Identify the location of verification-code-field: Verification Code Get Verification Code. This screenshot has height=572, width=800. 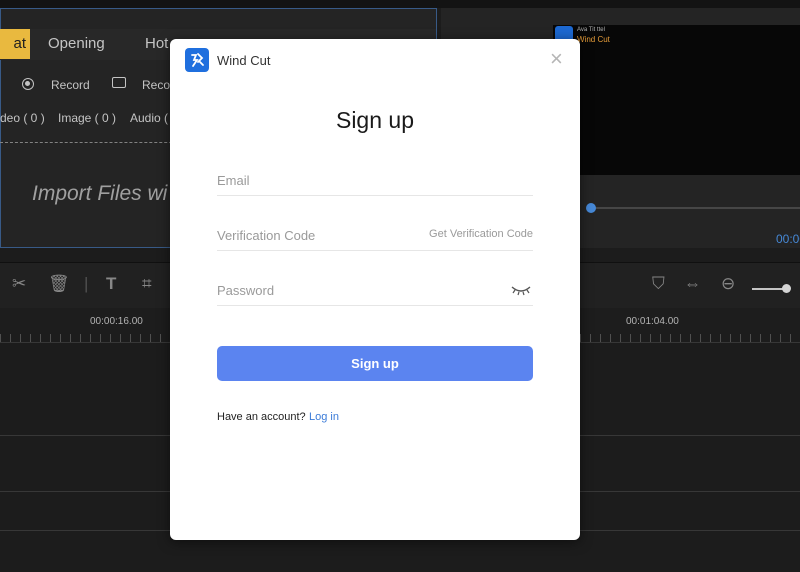
(375, 236).